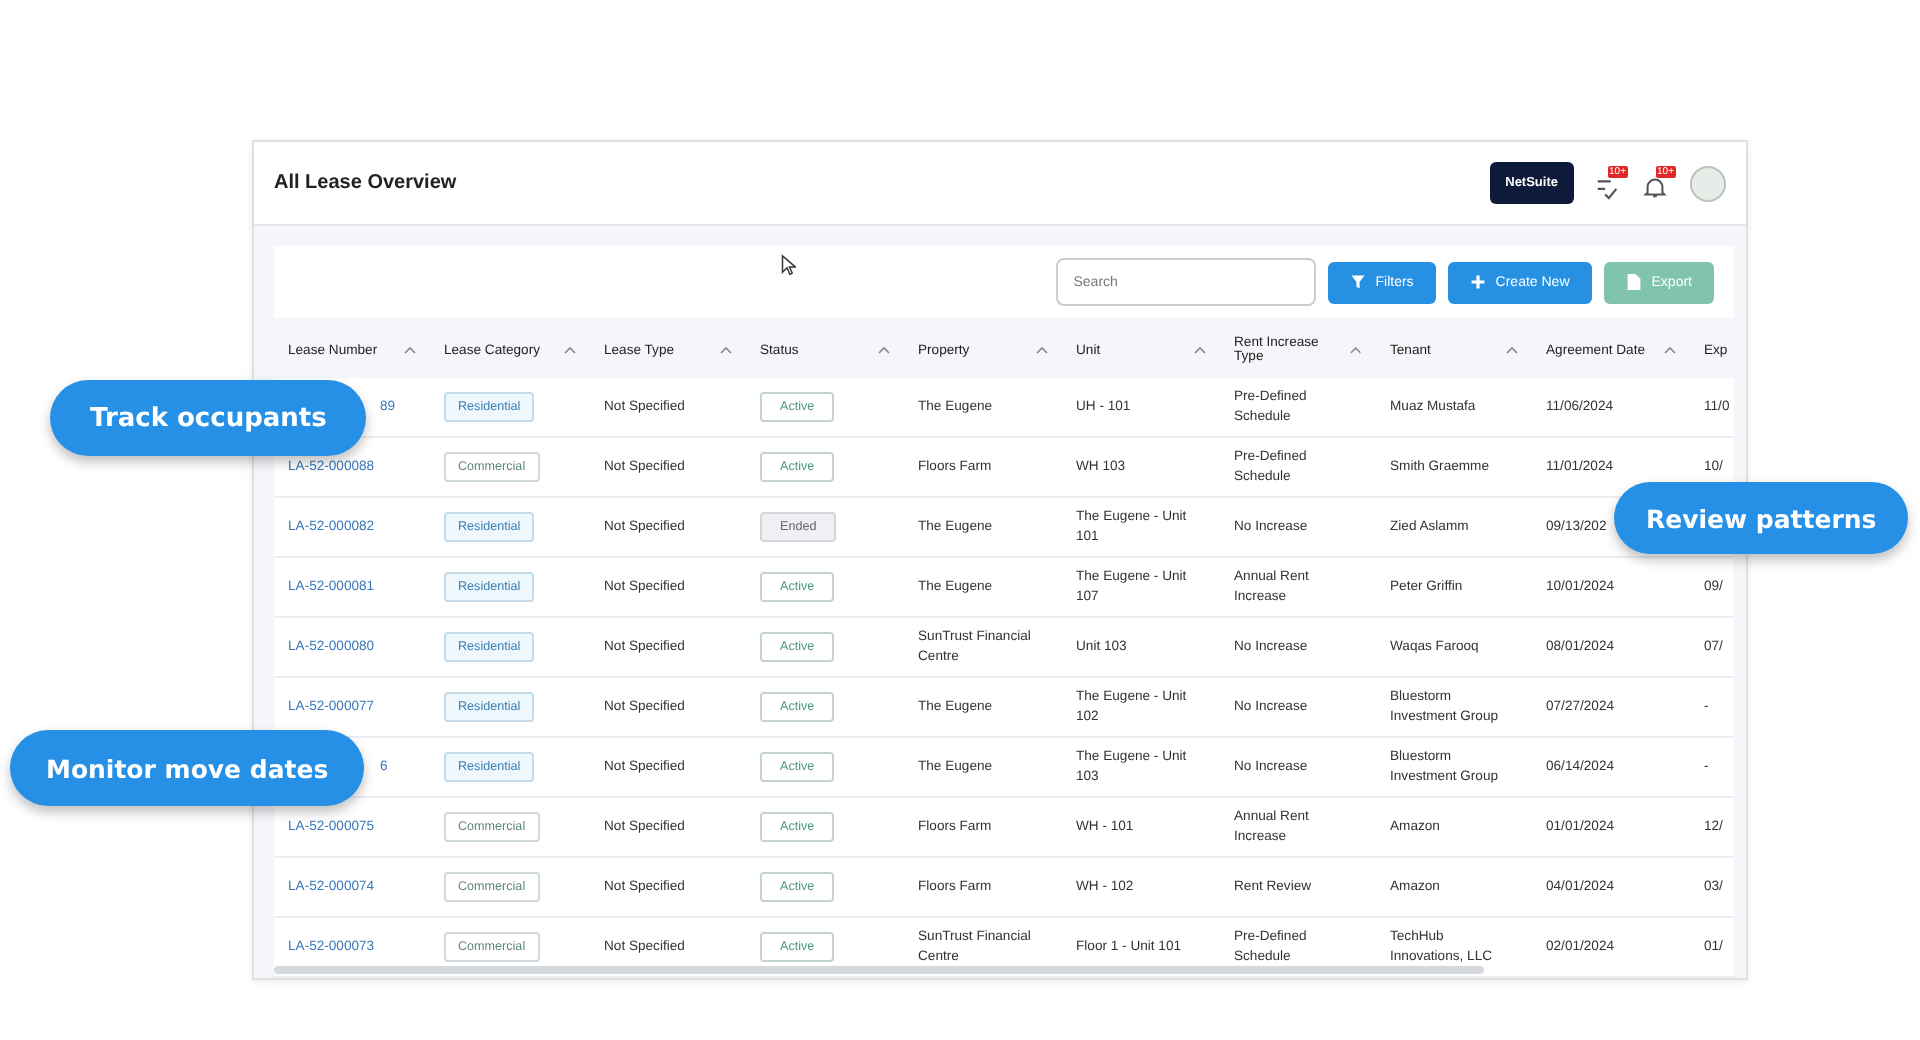  I want to click on cursor-icon, so click(788, 265).